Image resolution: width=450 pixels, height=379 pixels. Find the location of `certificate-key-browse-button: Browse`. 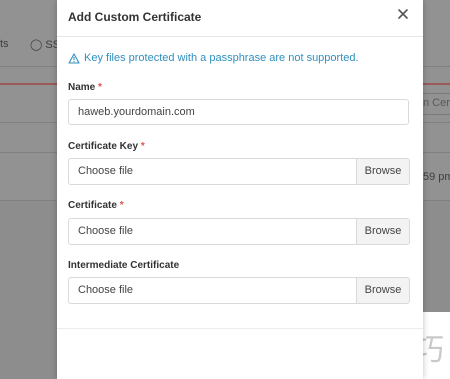

certificate-key-browse-button: Browse is located at coordinates (382, 171).